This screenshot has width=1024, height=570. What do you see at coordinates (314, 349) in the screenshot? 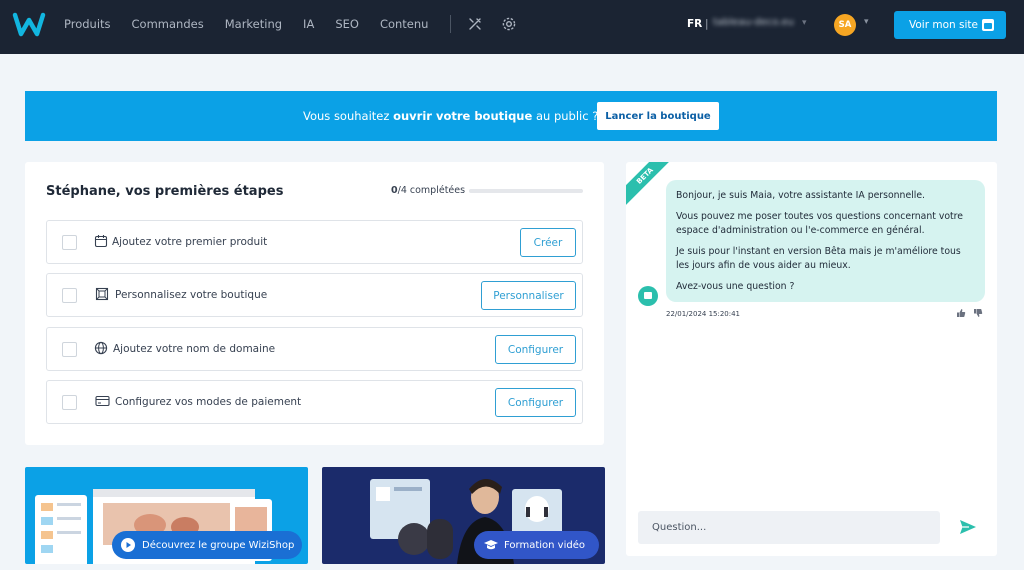
I see `step-row-domain: Ajoutez votre nom de domaine Configurer` at bounding box center [314, 349].